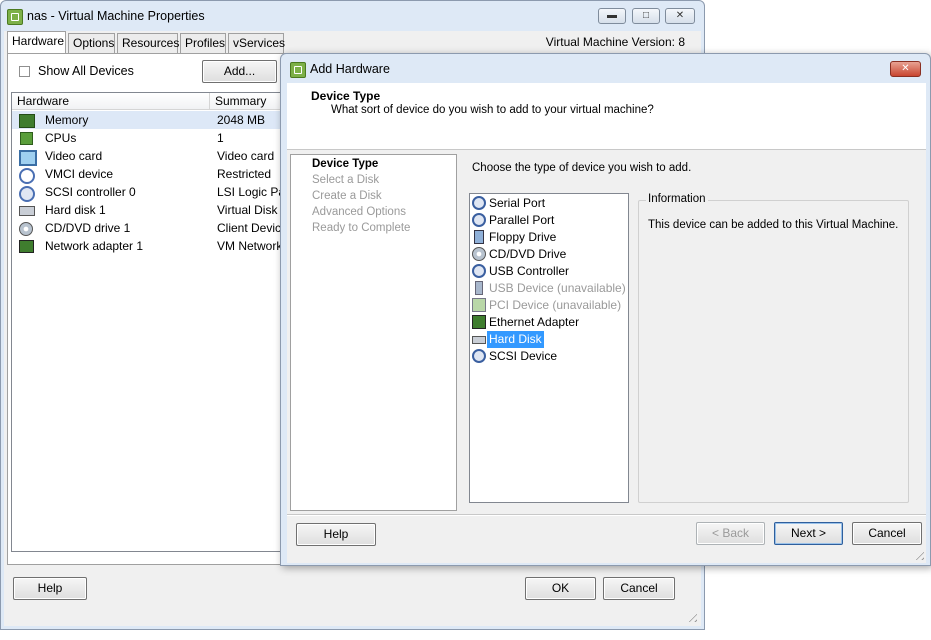 The image size is (931, 640). What do you see at coordinates (148, 43) in the screenshot?
I see `tab-resources: Resources` at bounding box center [148, 43].